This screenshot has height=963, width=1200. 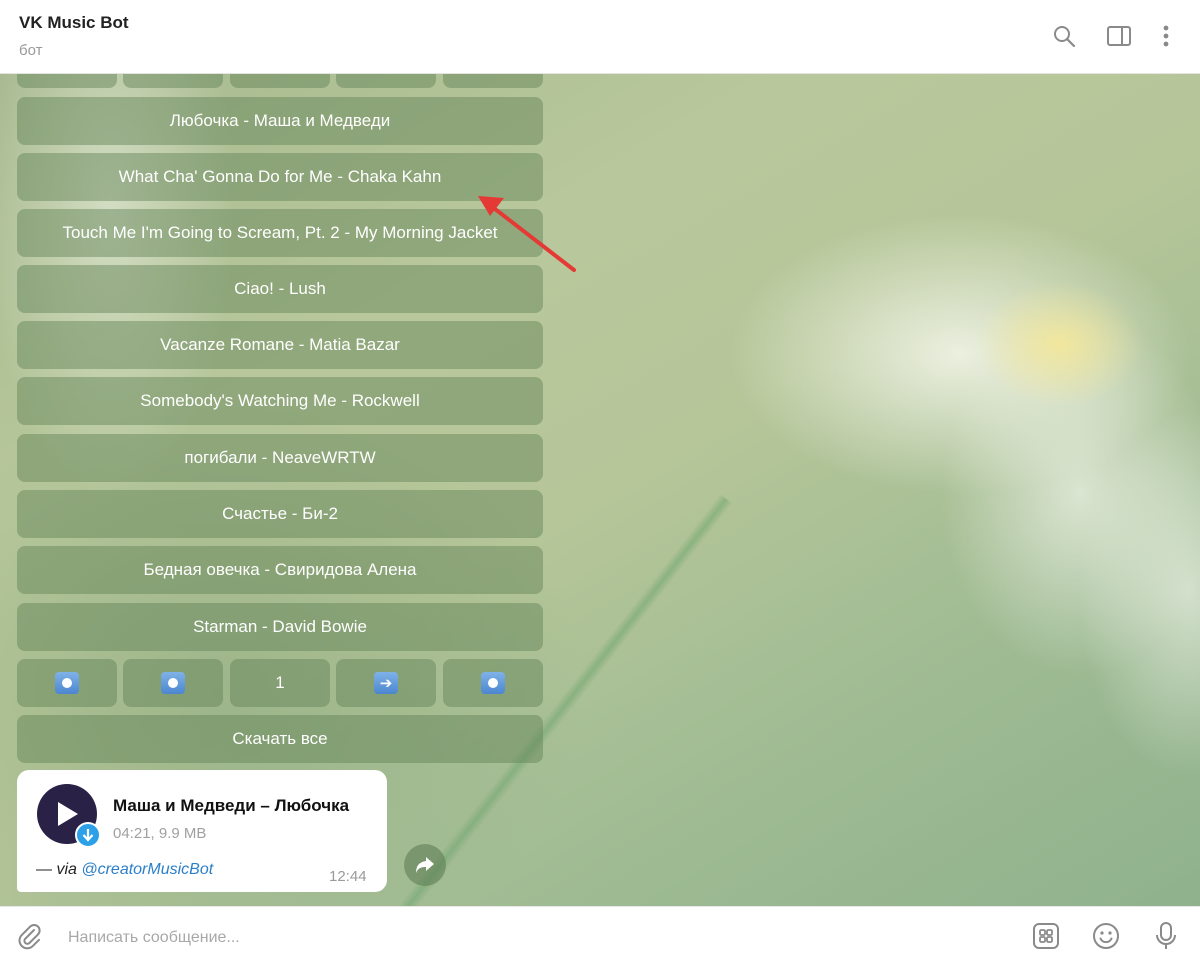 What do you see at coordinates (280, 627) in the screenshot?
I see `track-button: Starman - David Bowie` at bounding box center [280, 627].